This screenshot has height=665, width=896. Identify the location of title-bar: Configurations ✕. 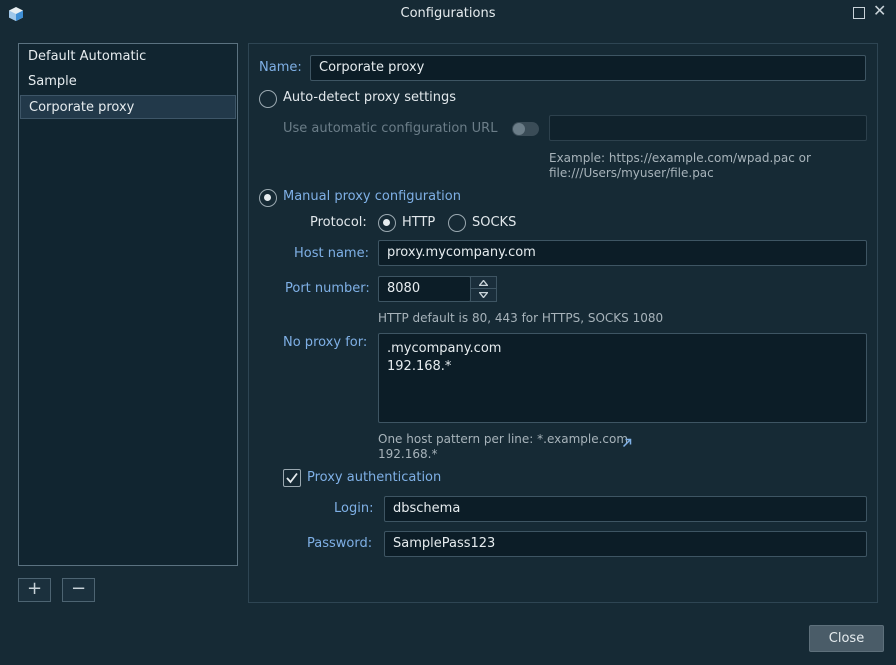
(448, 14).